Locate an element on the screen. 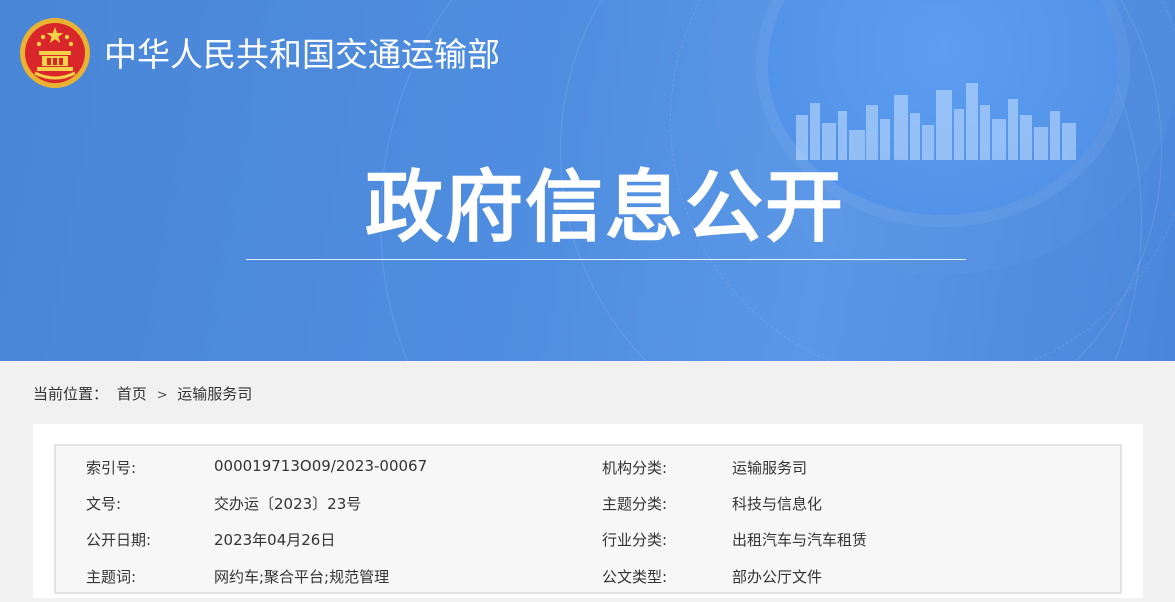 The width and height of the screenshot is (1175, 602). meta-value: 000019713O09/2023-00067 is located at coordinates (321, 466).